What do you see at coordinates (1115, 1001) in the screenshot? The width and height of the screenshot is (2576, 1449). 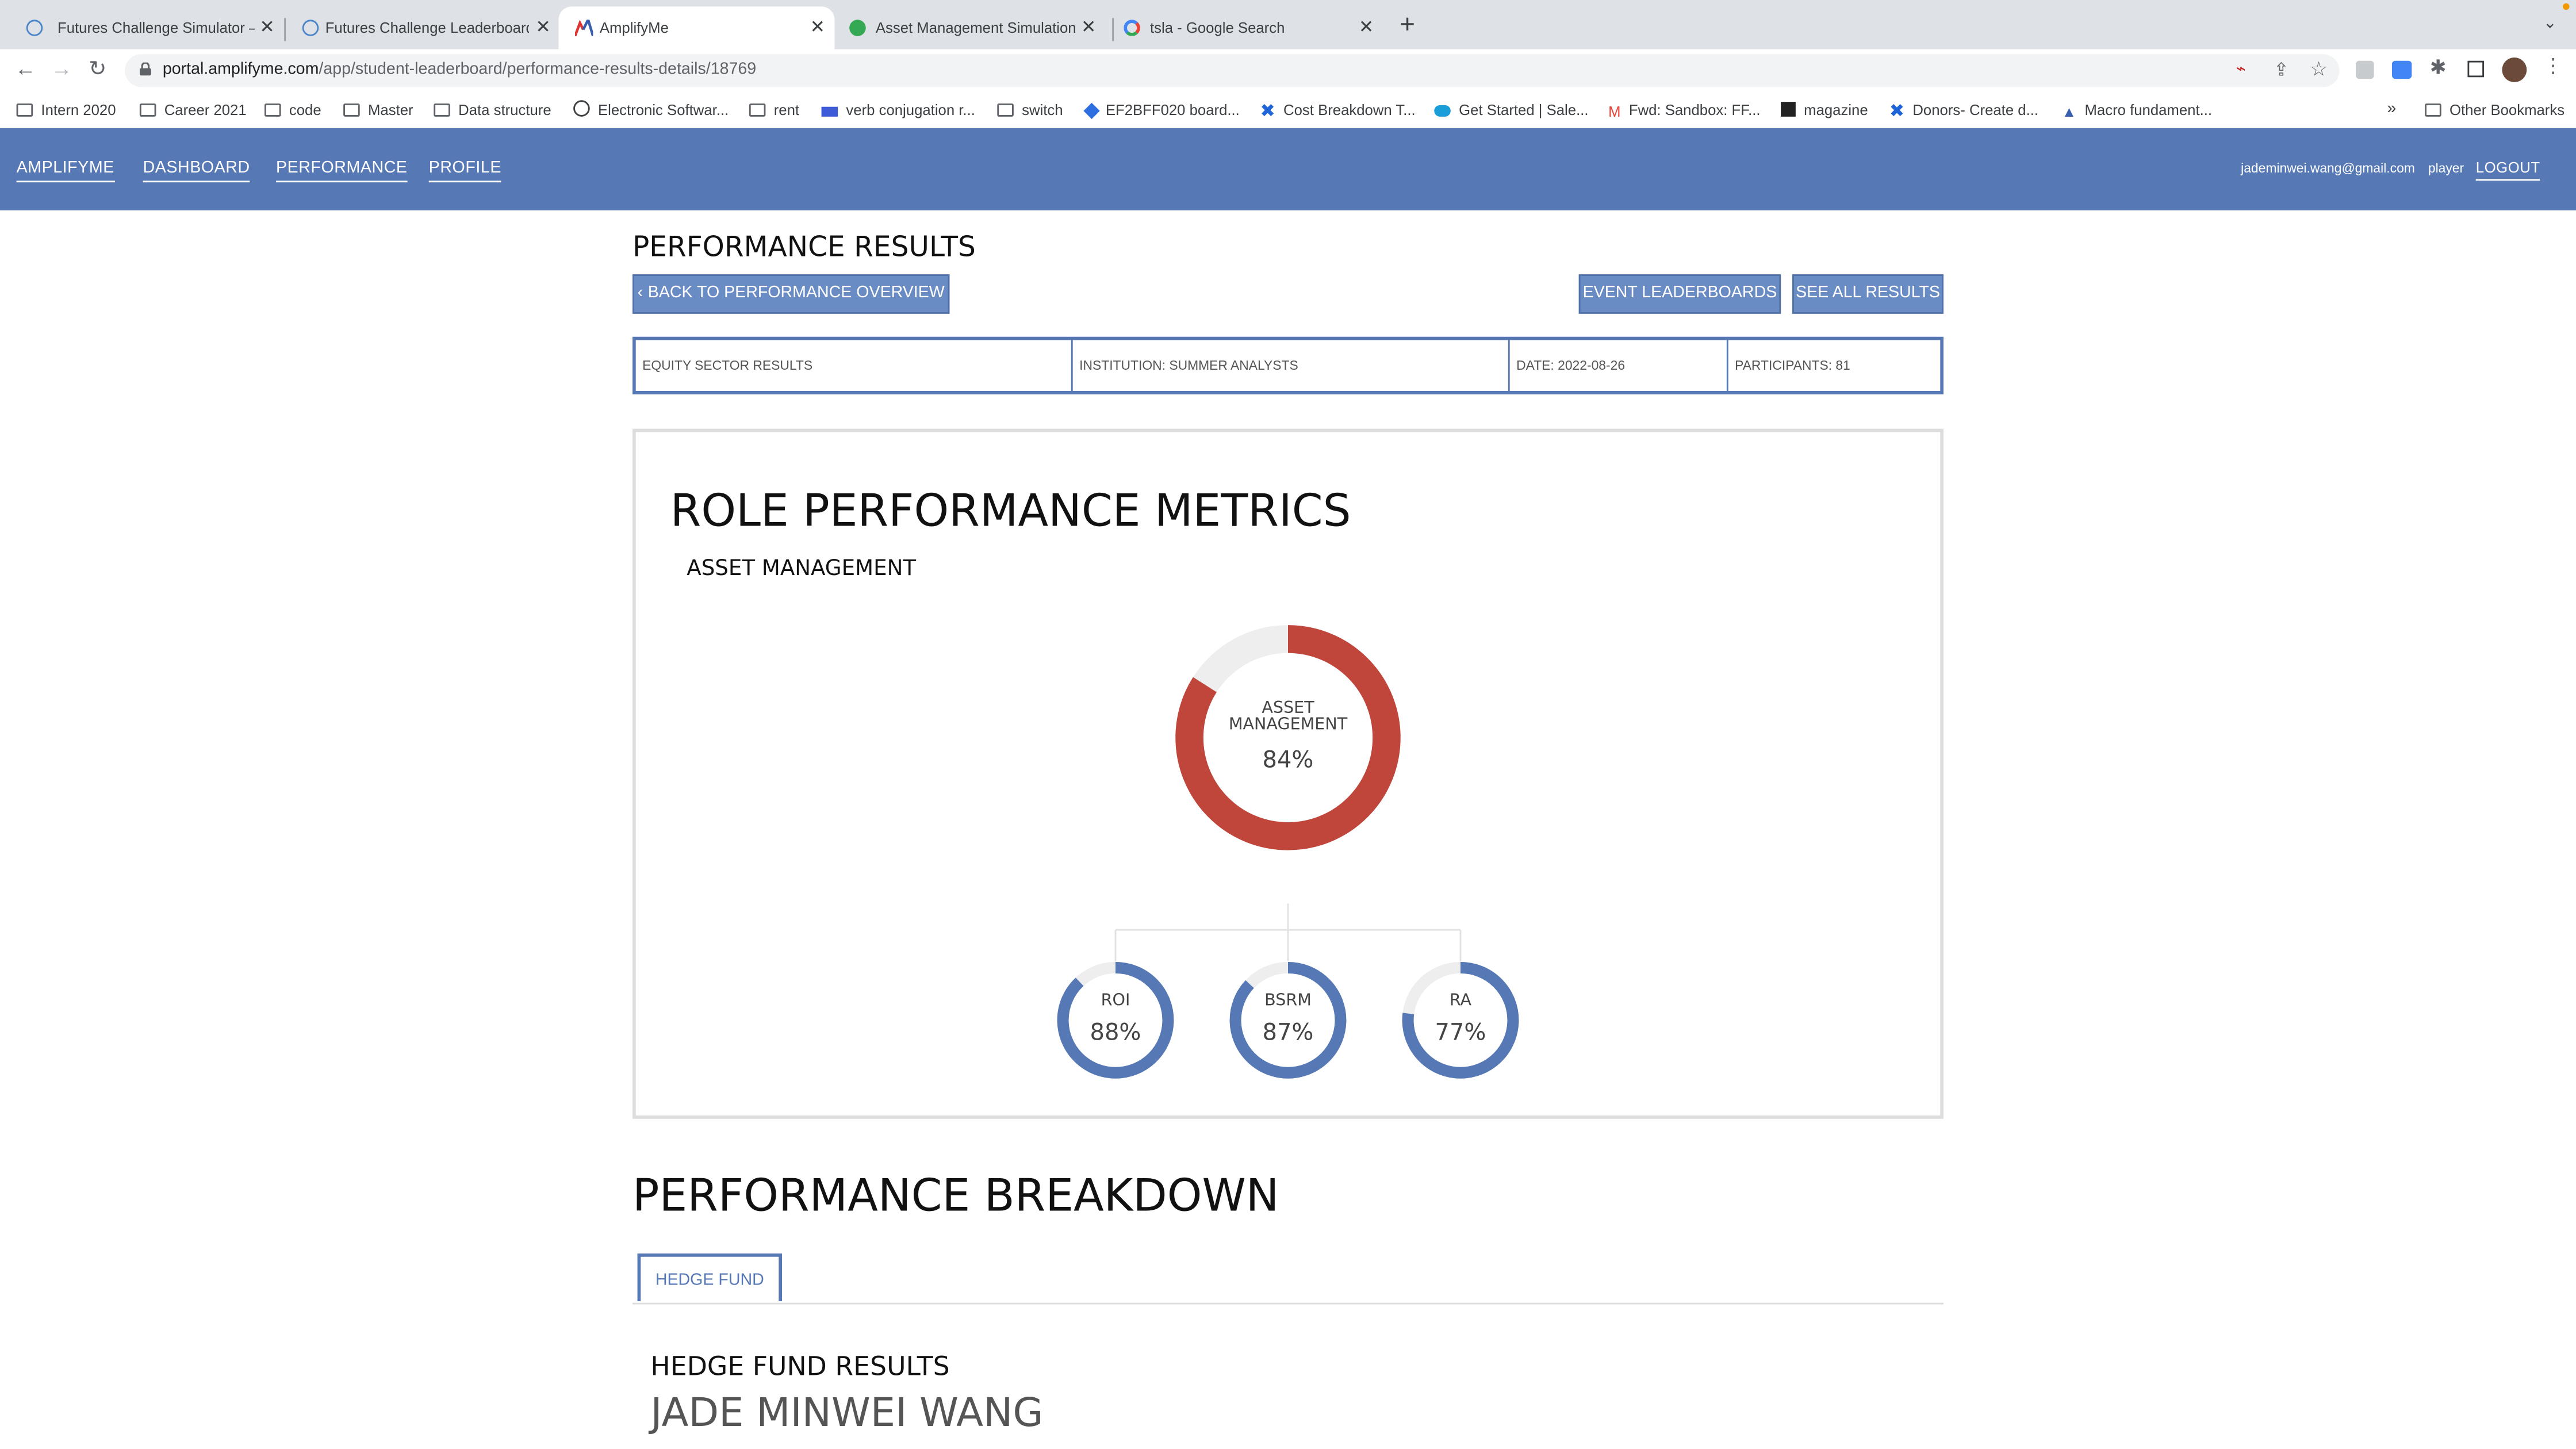 I see `roi-label: ROI` at bounding box center [1115, 1001].